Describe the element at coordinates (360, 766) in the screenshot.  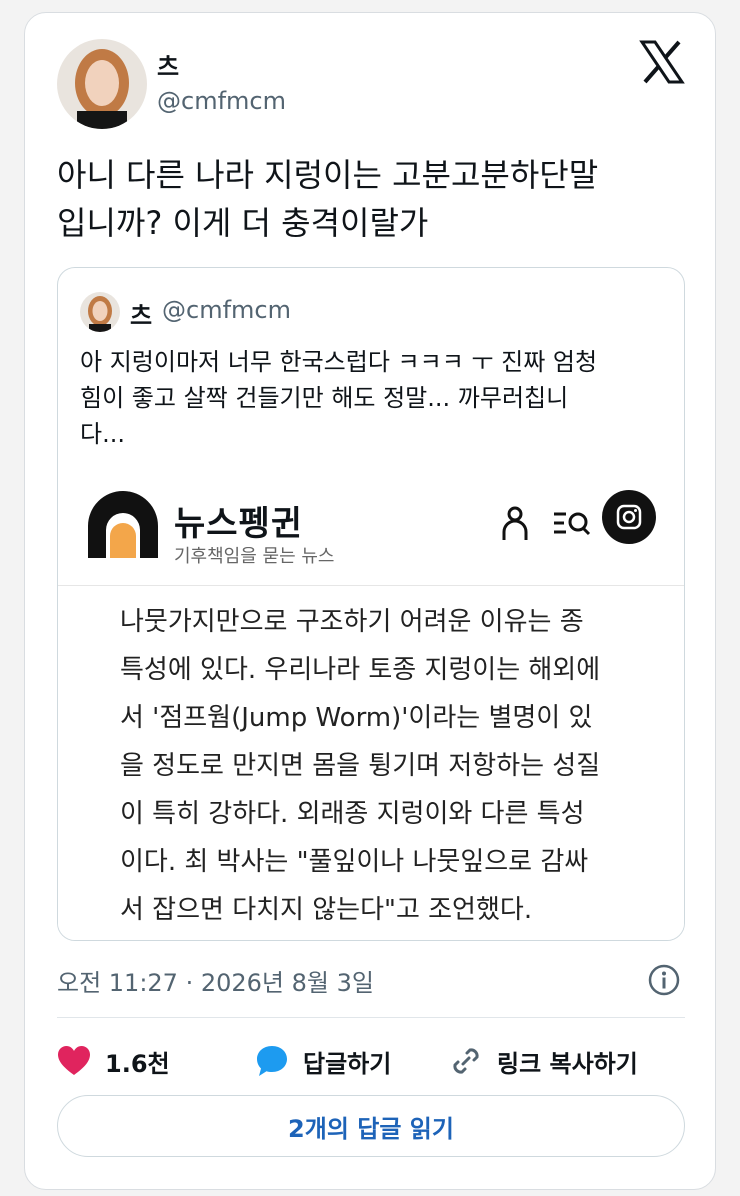
I see `article-line: 을 정도로 만지면 몸을 튕기며 저항하는 성질` at that location.